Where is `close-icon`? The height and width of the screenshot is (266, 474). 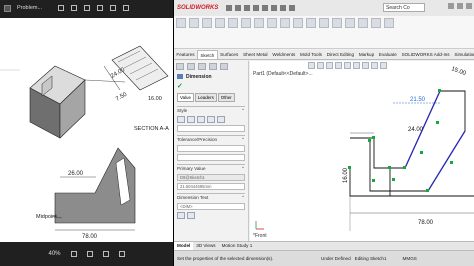 close-icon is located at coordinates (469, 6).